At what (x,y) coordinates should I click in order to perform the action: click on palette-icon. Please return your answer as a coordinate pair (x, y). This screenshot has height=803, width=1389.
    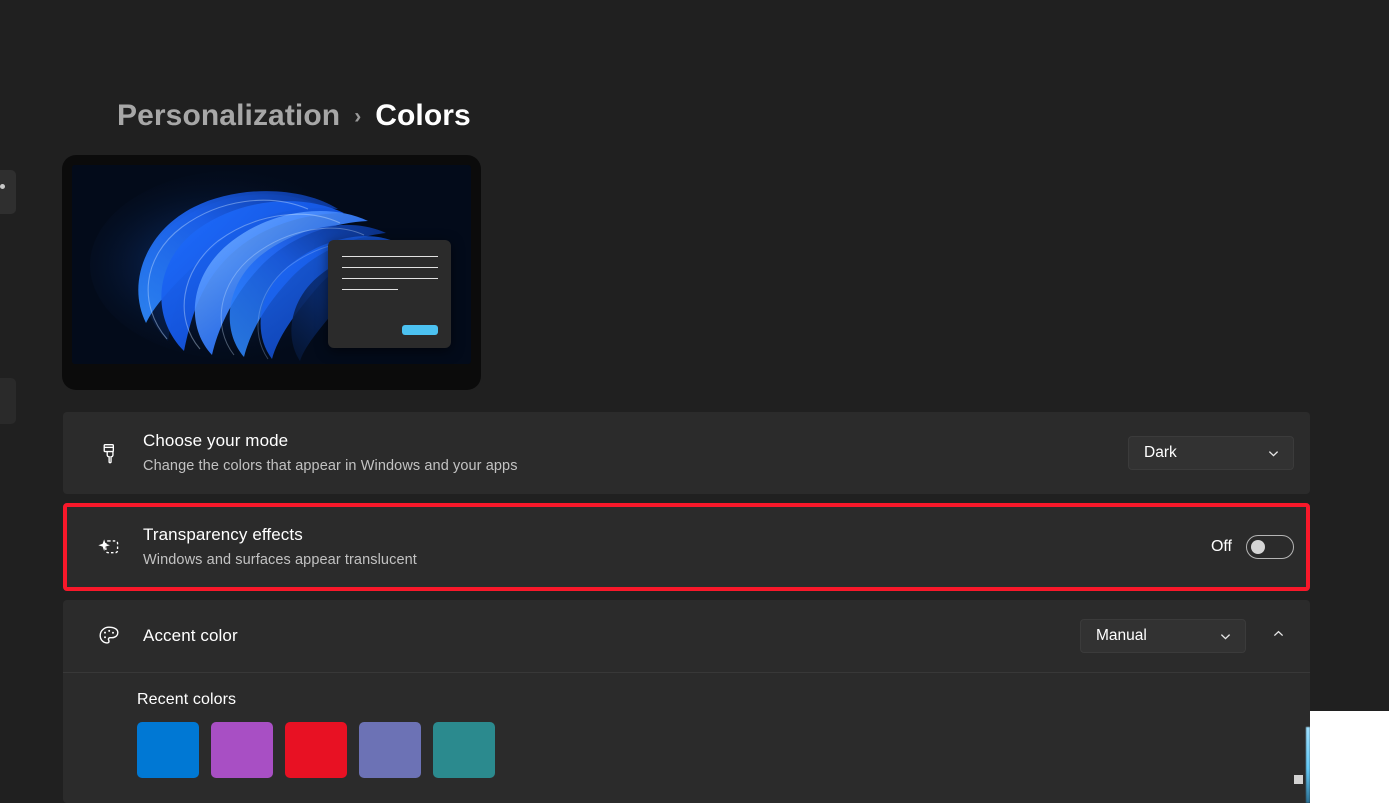
    Looking at the image, I should click on (109, 636).